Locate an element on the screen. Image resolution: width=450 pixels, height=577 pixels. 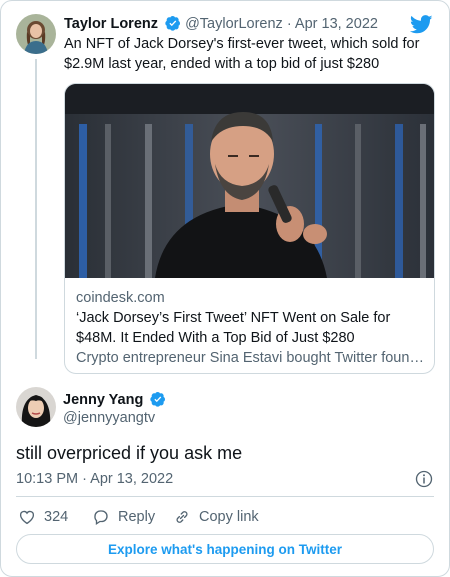
parent-tweet-date: Apr 13, 2022 is located at coordinates (336, 24).